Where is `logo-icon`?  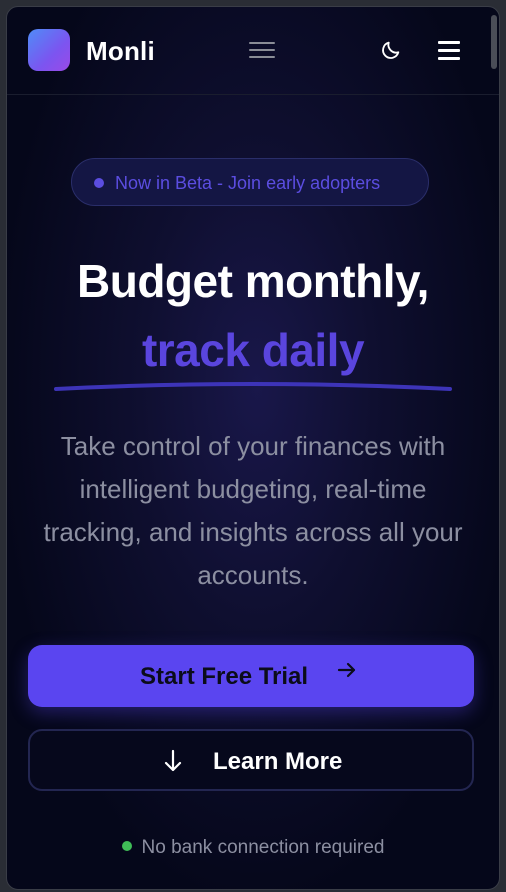
logo-icon is located at coordinates (49, 50).